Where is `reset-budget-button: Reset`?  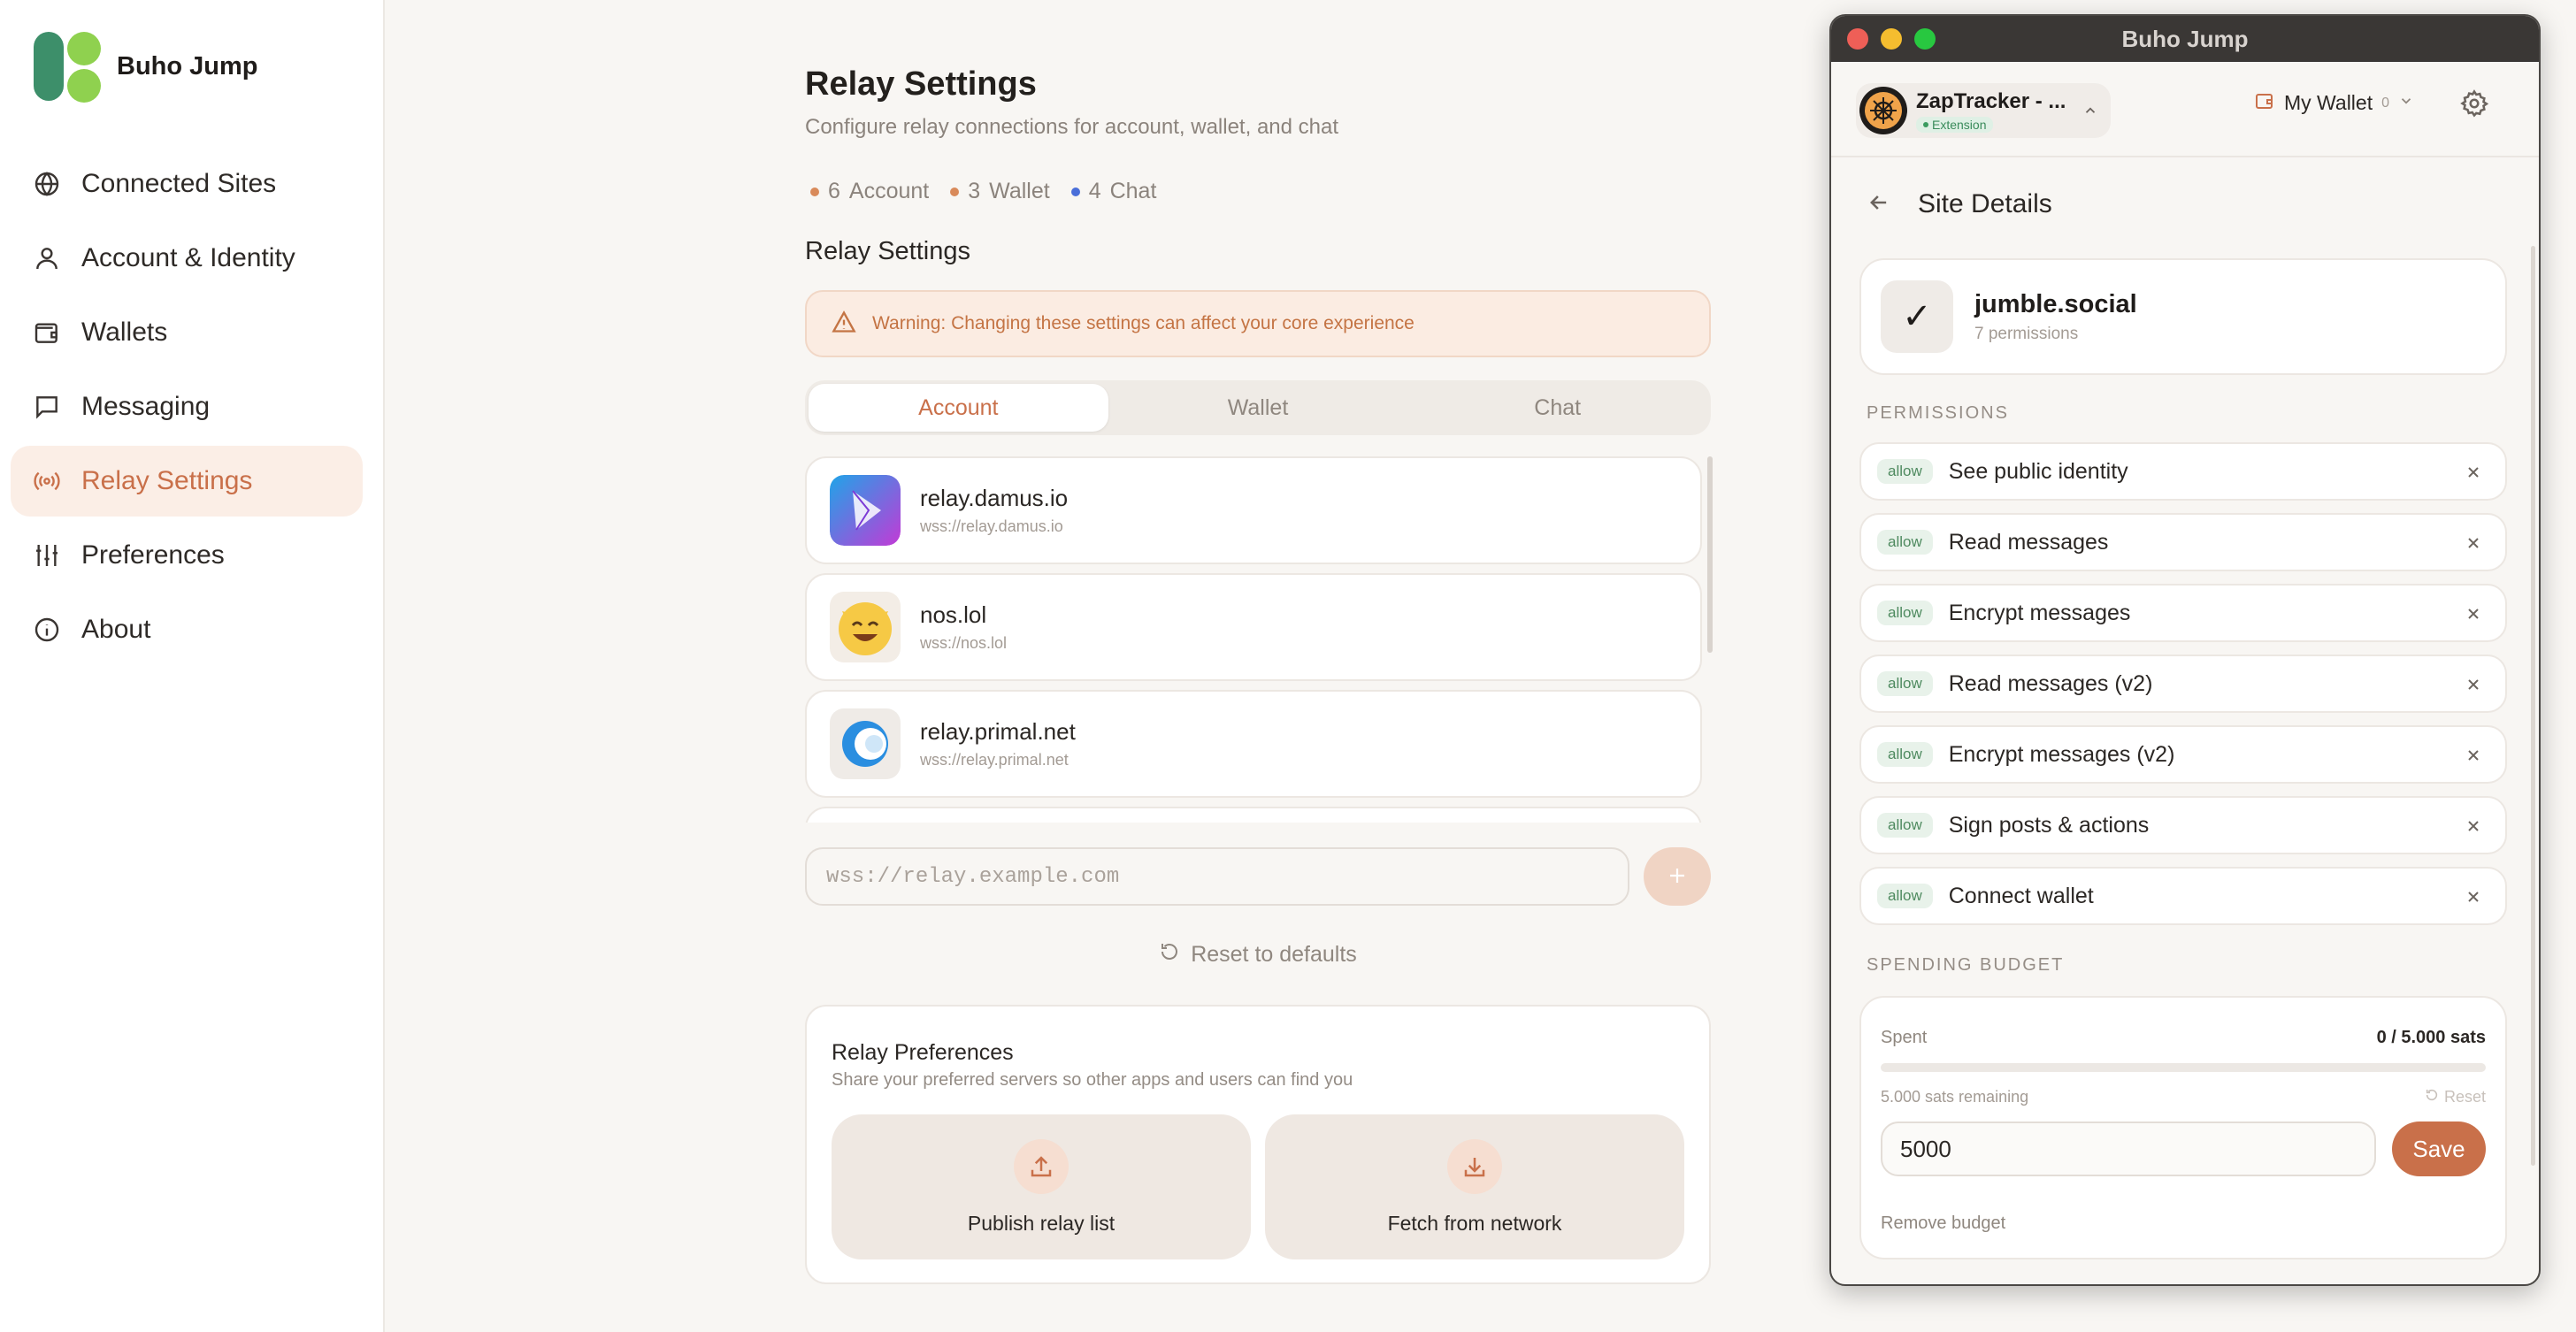 reset-budget-button: Reset is located at coordinates (2455, 1097).